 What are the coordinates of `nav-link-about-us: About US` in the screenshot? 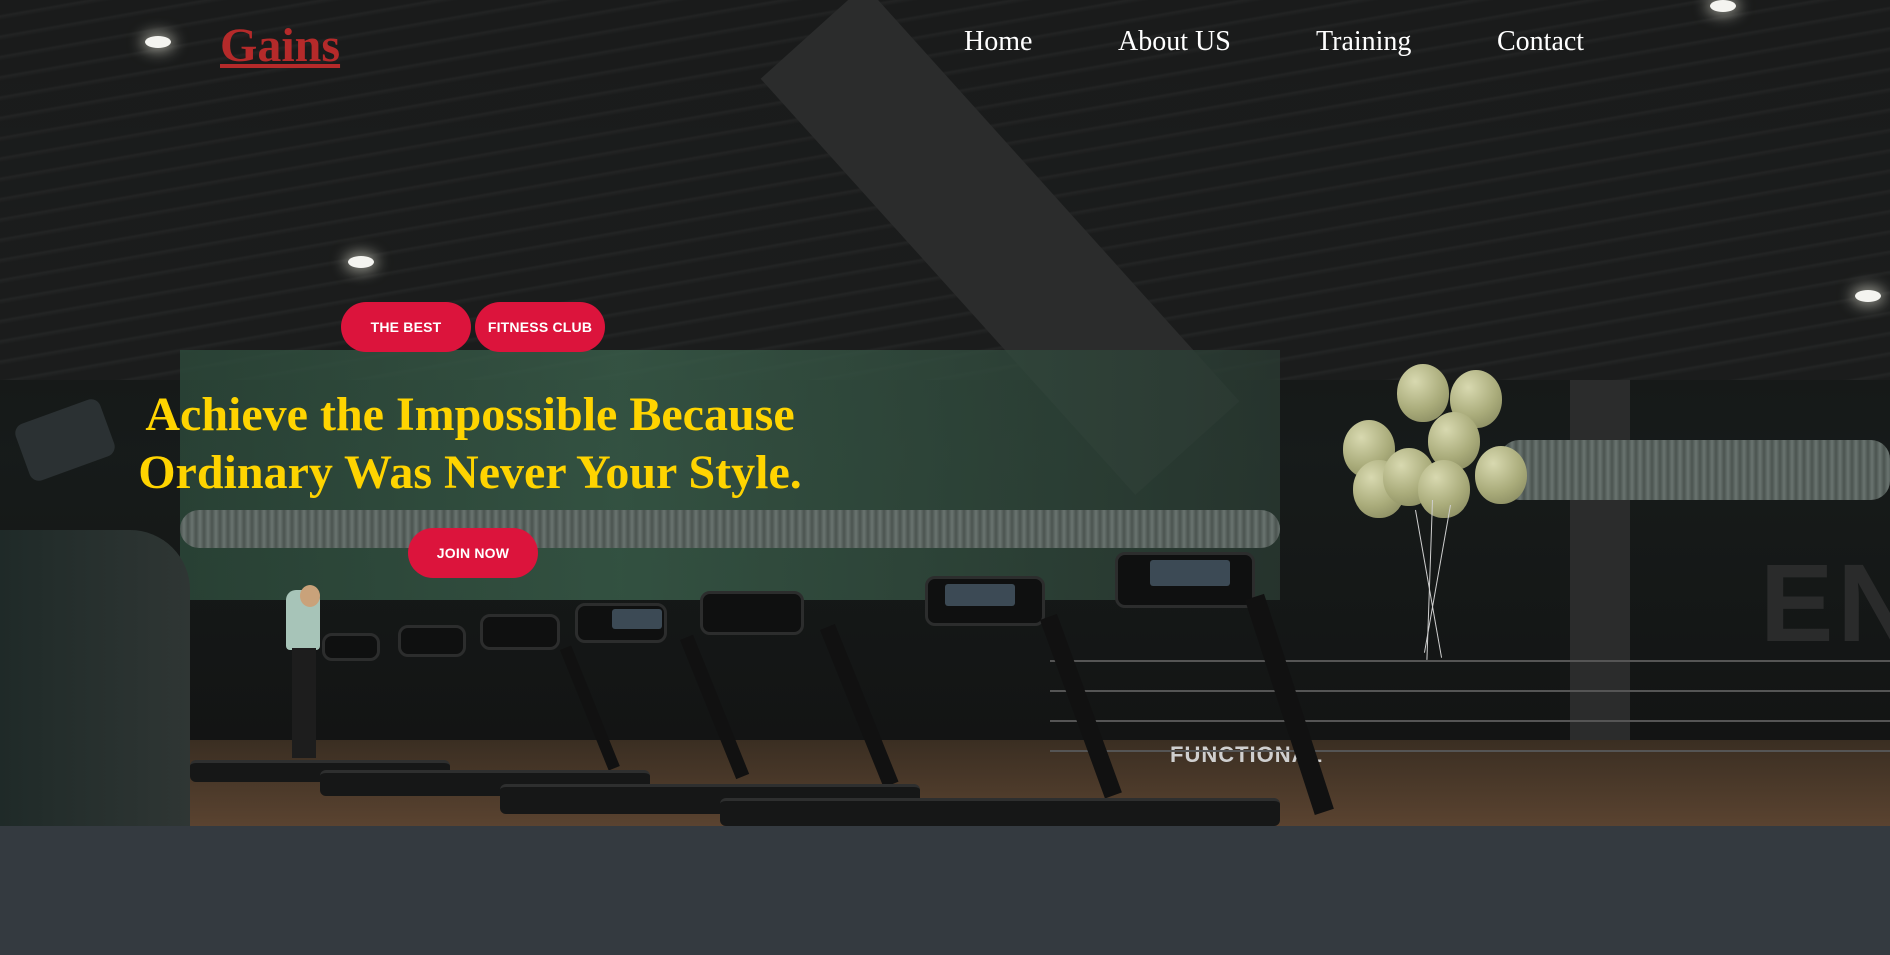 It's located at (1174, 42).